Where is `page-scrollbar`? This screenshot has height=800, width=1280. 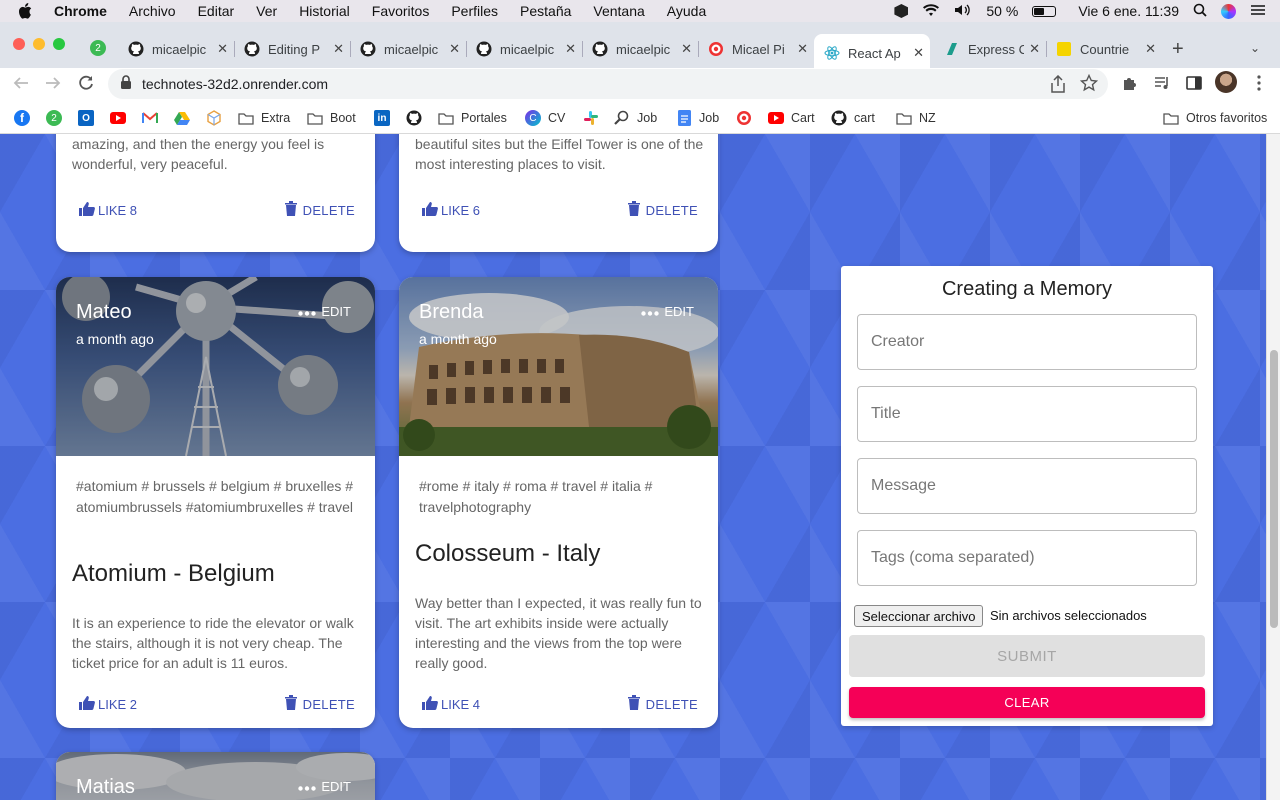 page-scrollbar is located at coordinates (1273, 467).